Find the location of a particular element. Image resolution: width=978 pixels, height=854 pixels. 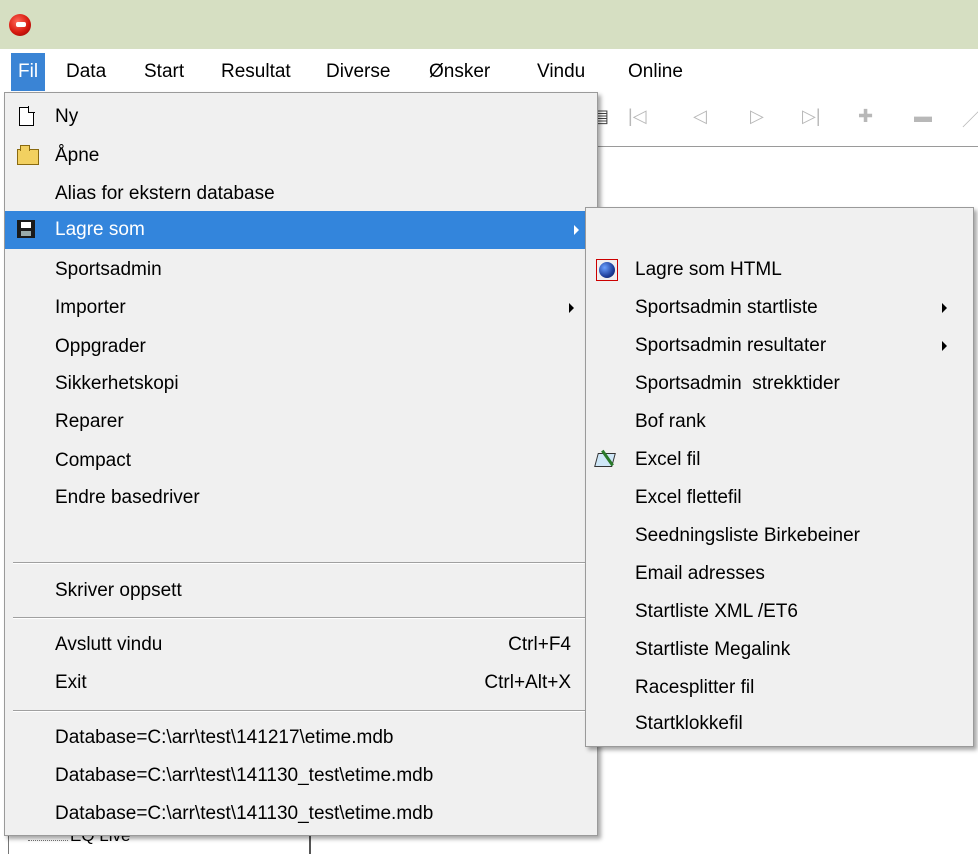

menu-fil: Fil is located at coordinates (28, 72).